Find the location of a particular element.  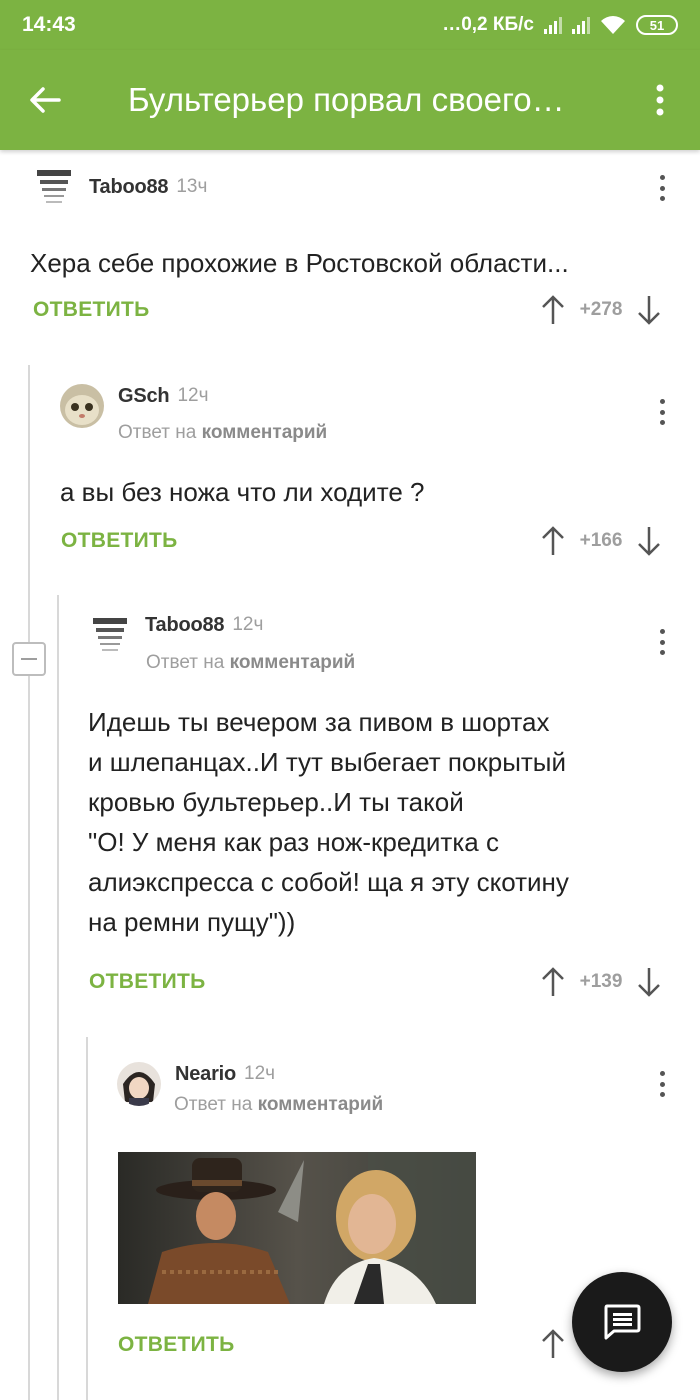

vote-block: +139 is located at coordinates (601, 982).